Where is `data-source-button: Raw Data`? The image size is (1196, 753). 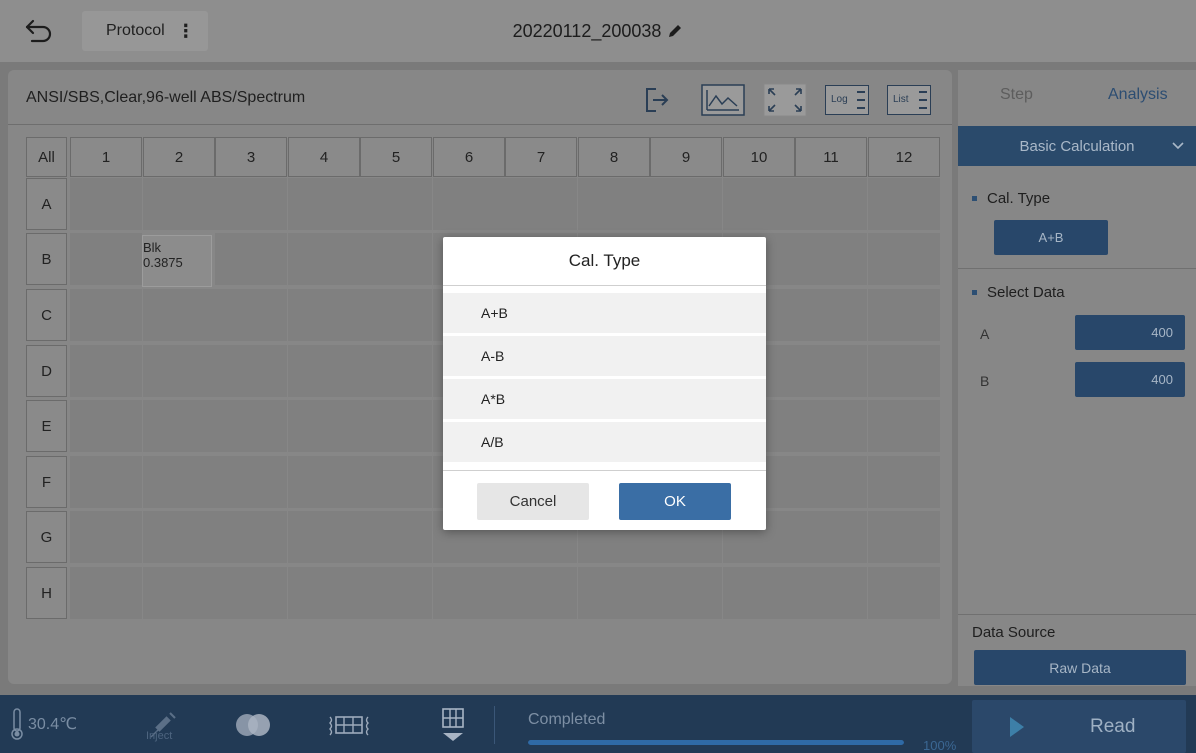
data-source-button: Raw Data is located at coordinates (1080, 667).